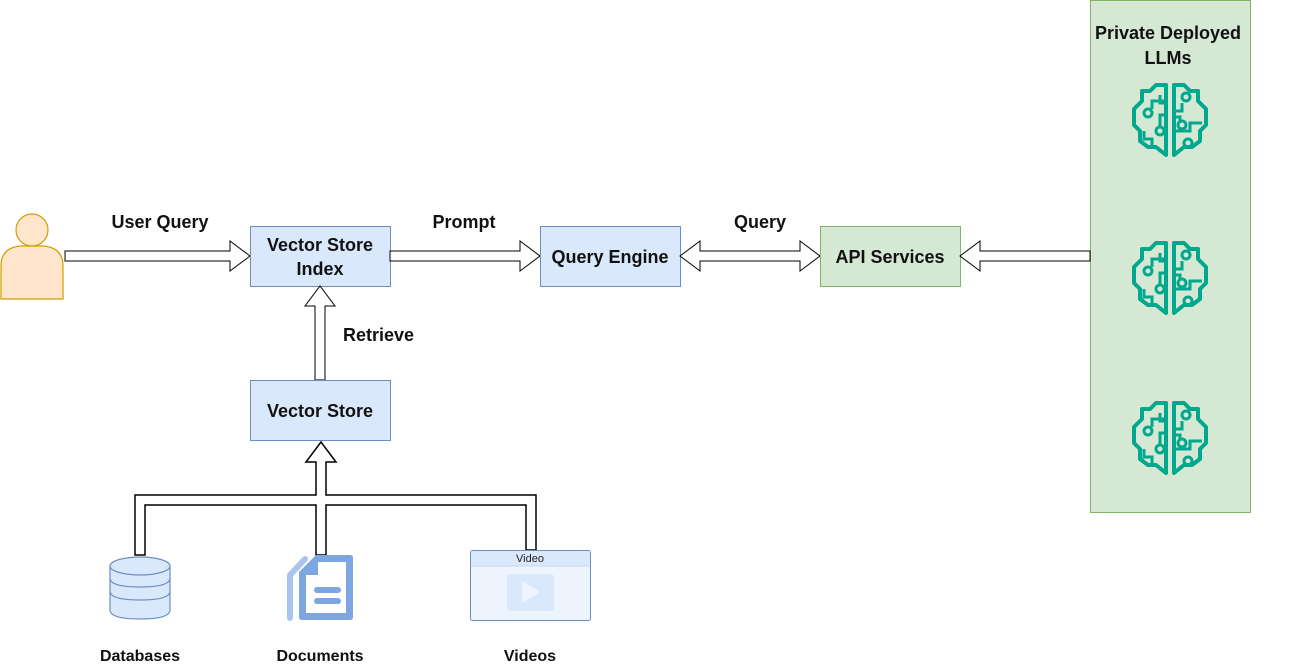 Image resolution: width=1313 pixels, height=671 pixels. What do you see at coordinates (464, 222) in the screenshot?
I see `edge-label-prompt: Prompt` at bounding box center [464, 222].